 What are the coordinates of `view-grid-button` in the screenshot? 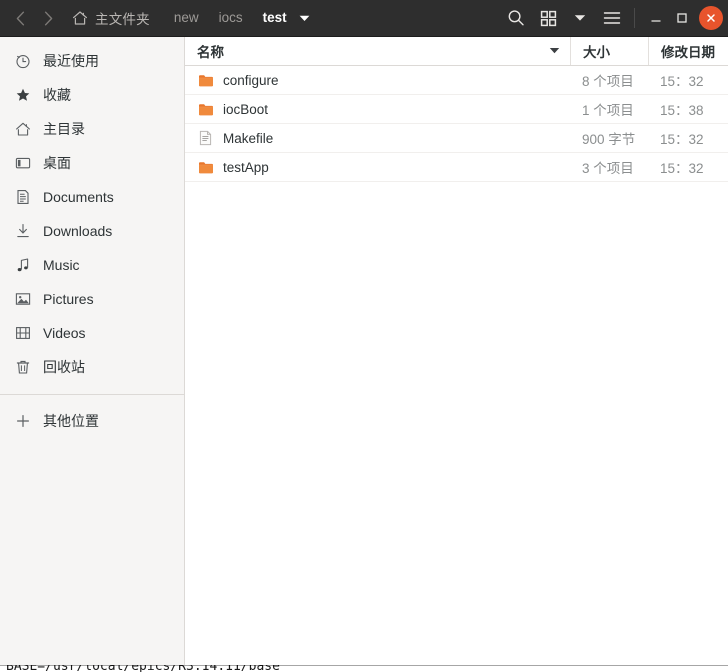 It's located at (548, 18).